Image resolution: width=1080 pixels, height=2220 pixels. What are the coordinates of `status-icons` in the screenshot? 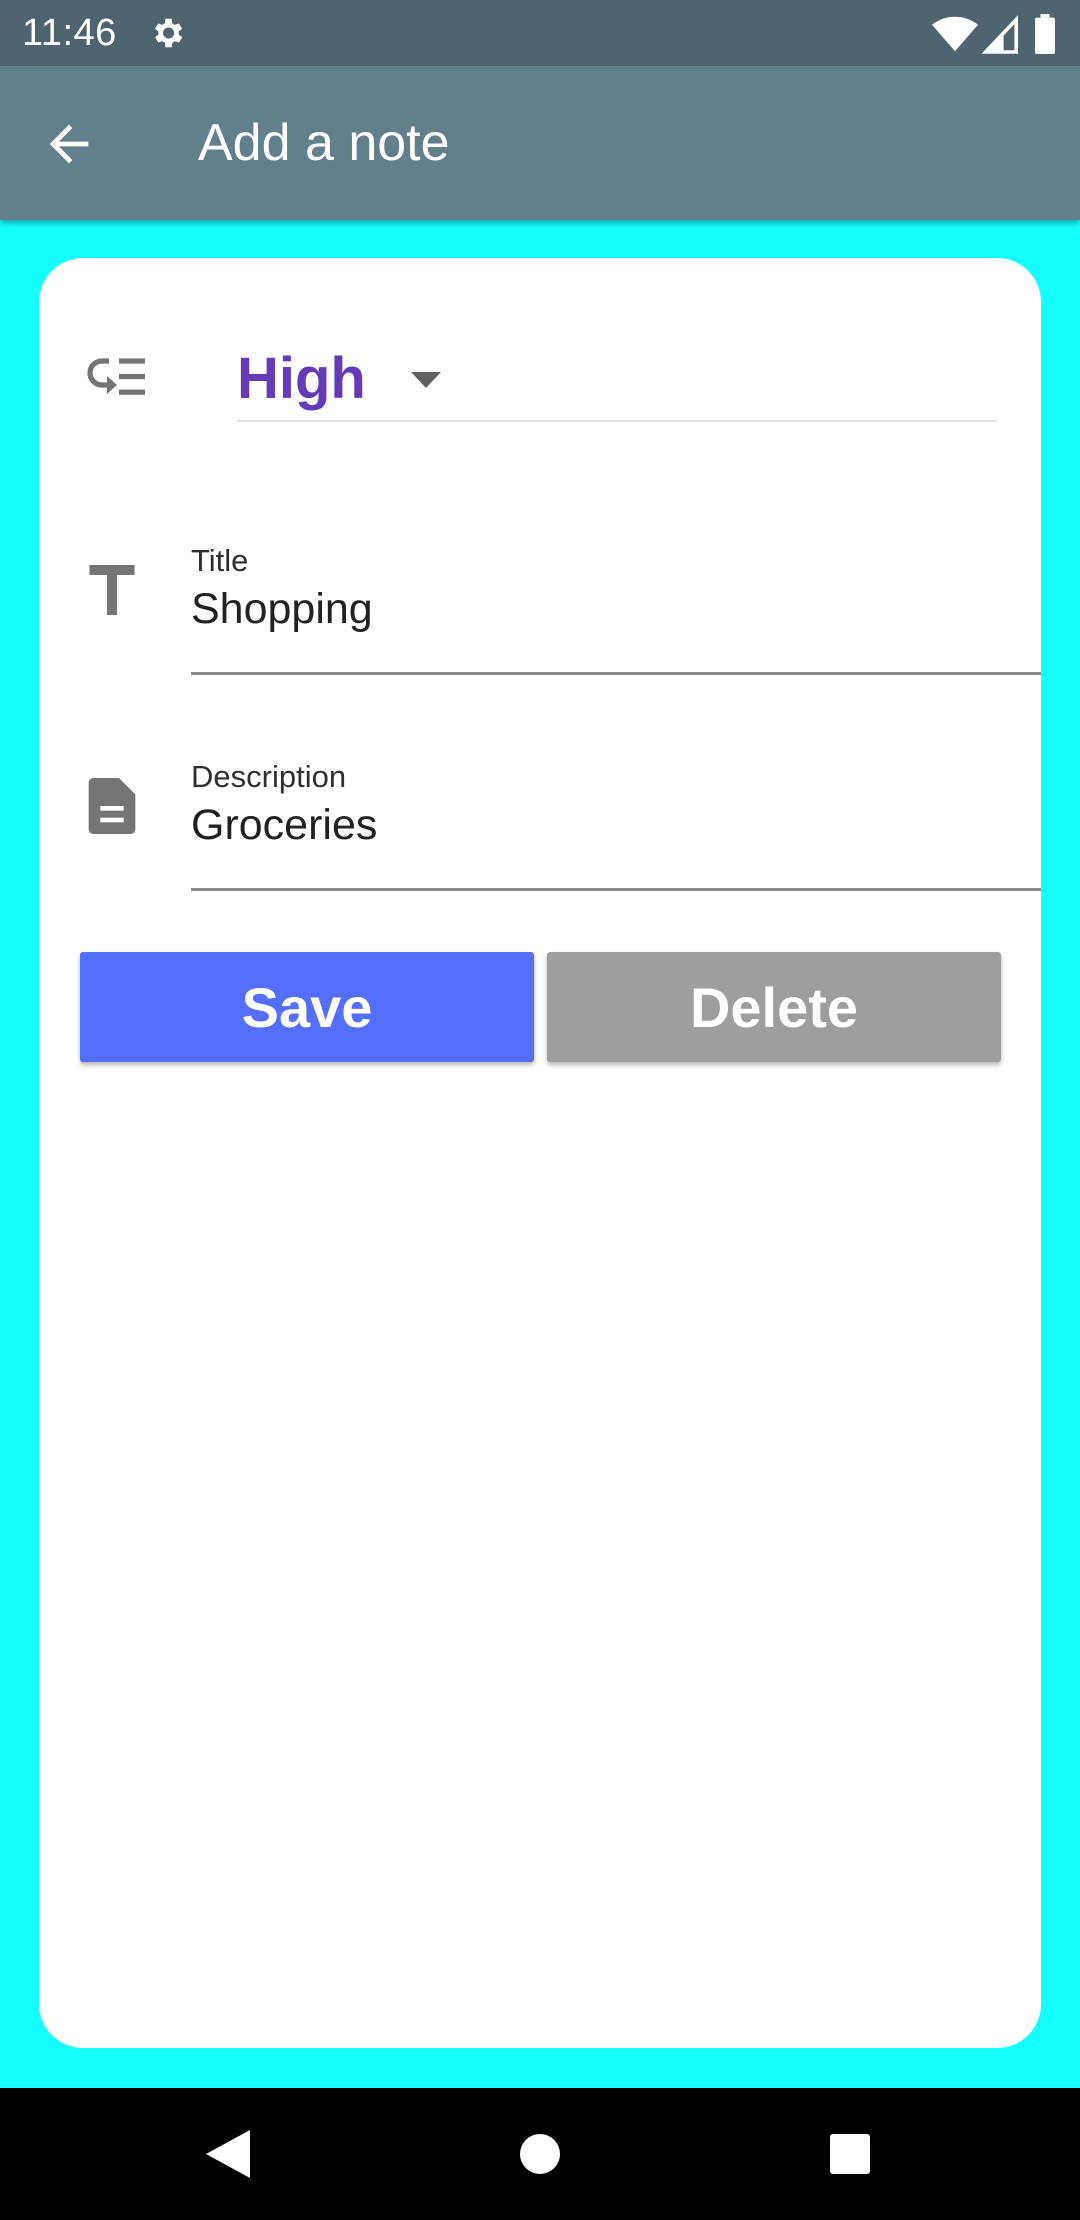 It's located at (997, 34).